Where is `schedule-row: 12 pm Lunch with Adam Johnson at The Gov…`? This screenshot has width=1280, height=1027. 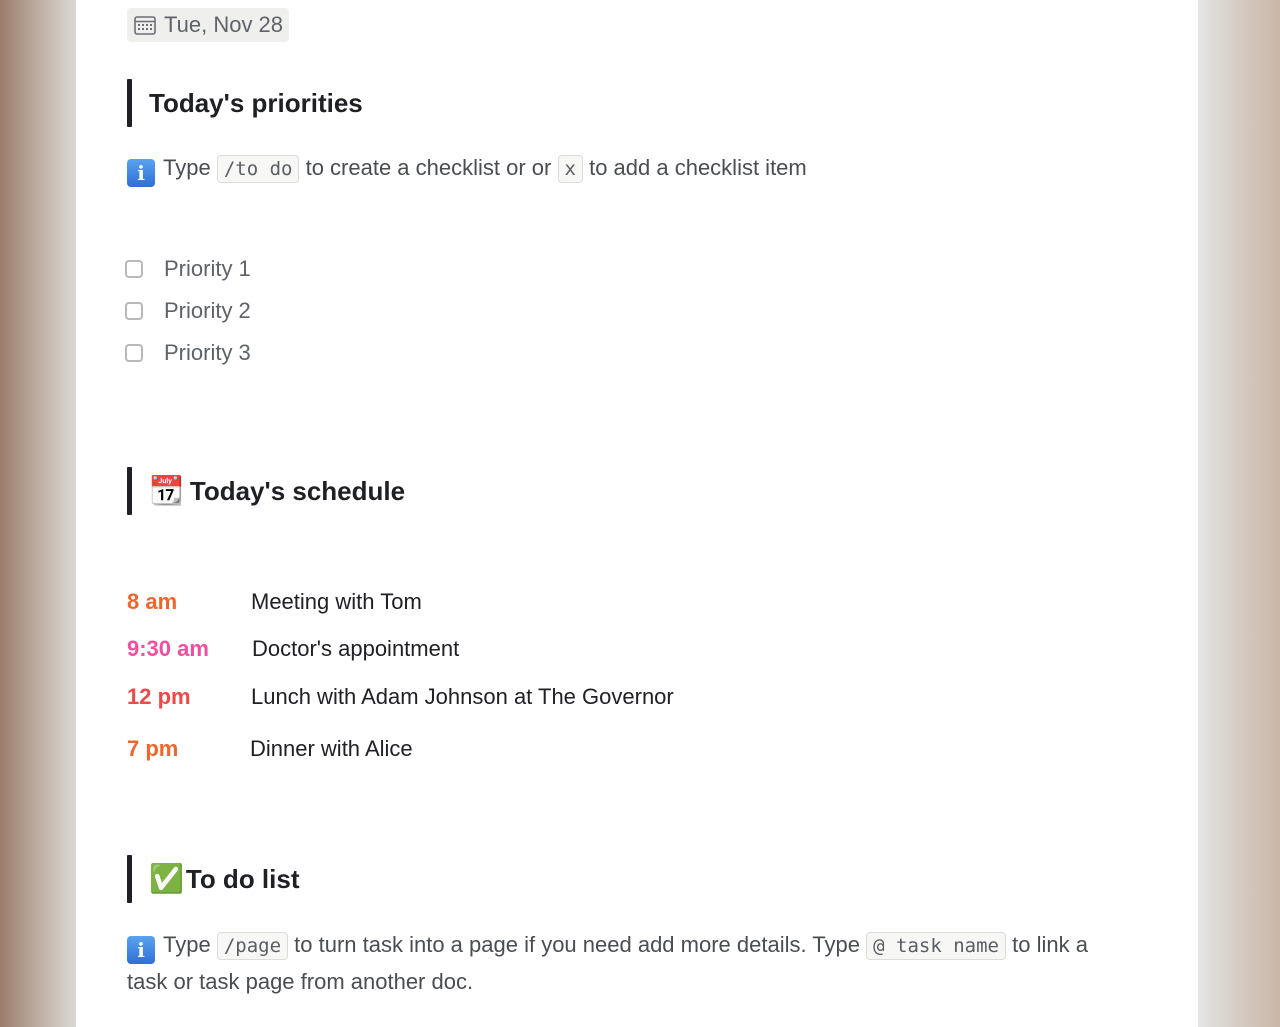
schedule-row: 12 pm Lunch with Adam Johnson at The Gov… is located at coordinates (400, 697).